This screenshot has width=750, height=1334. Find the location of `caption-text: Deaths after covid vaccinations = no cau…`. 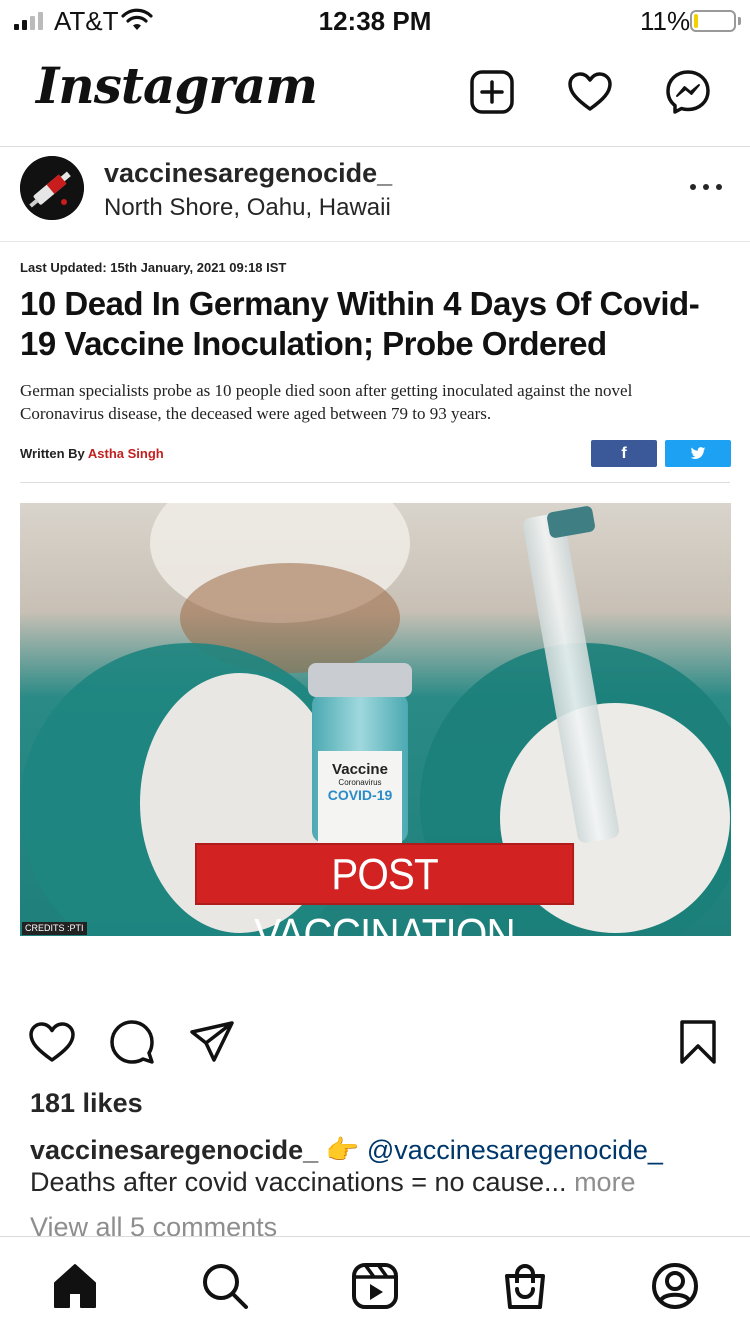

caption-text: Deaths after covid vaccinations = no cau… is located at coordinates (298, 1182).